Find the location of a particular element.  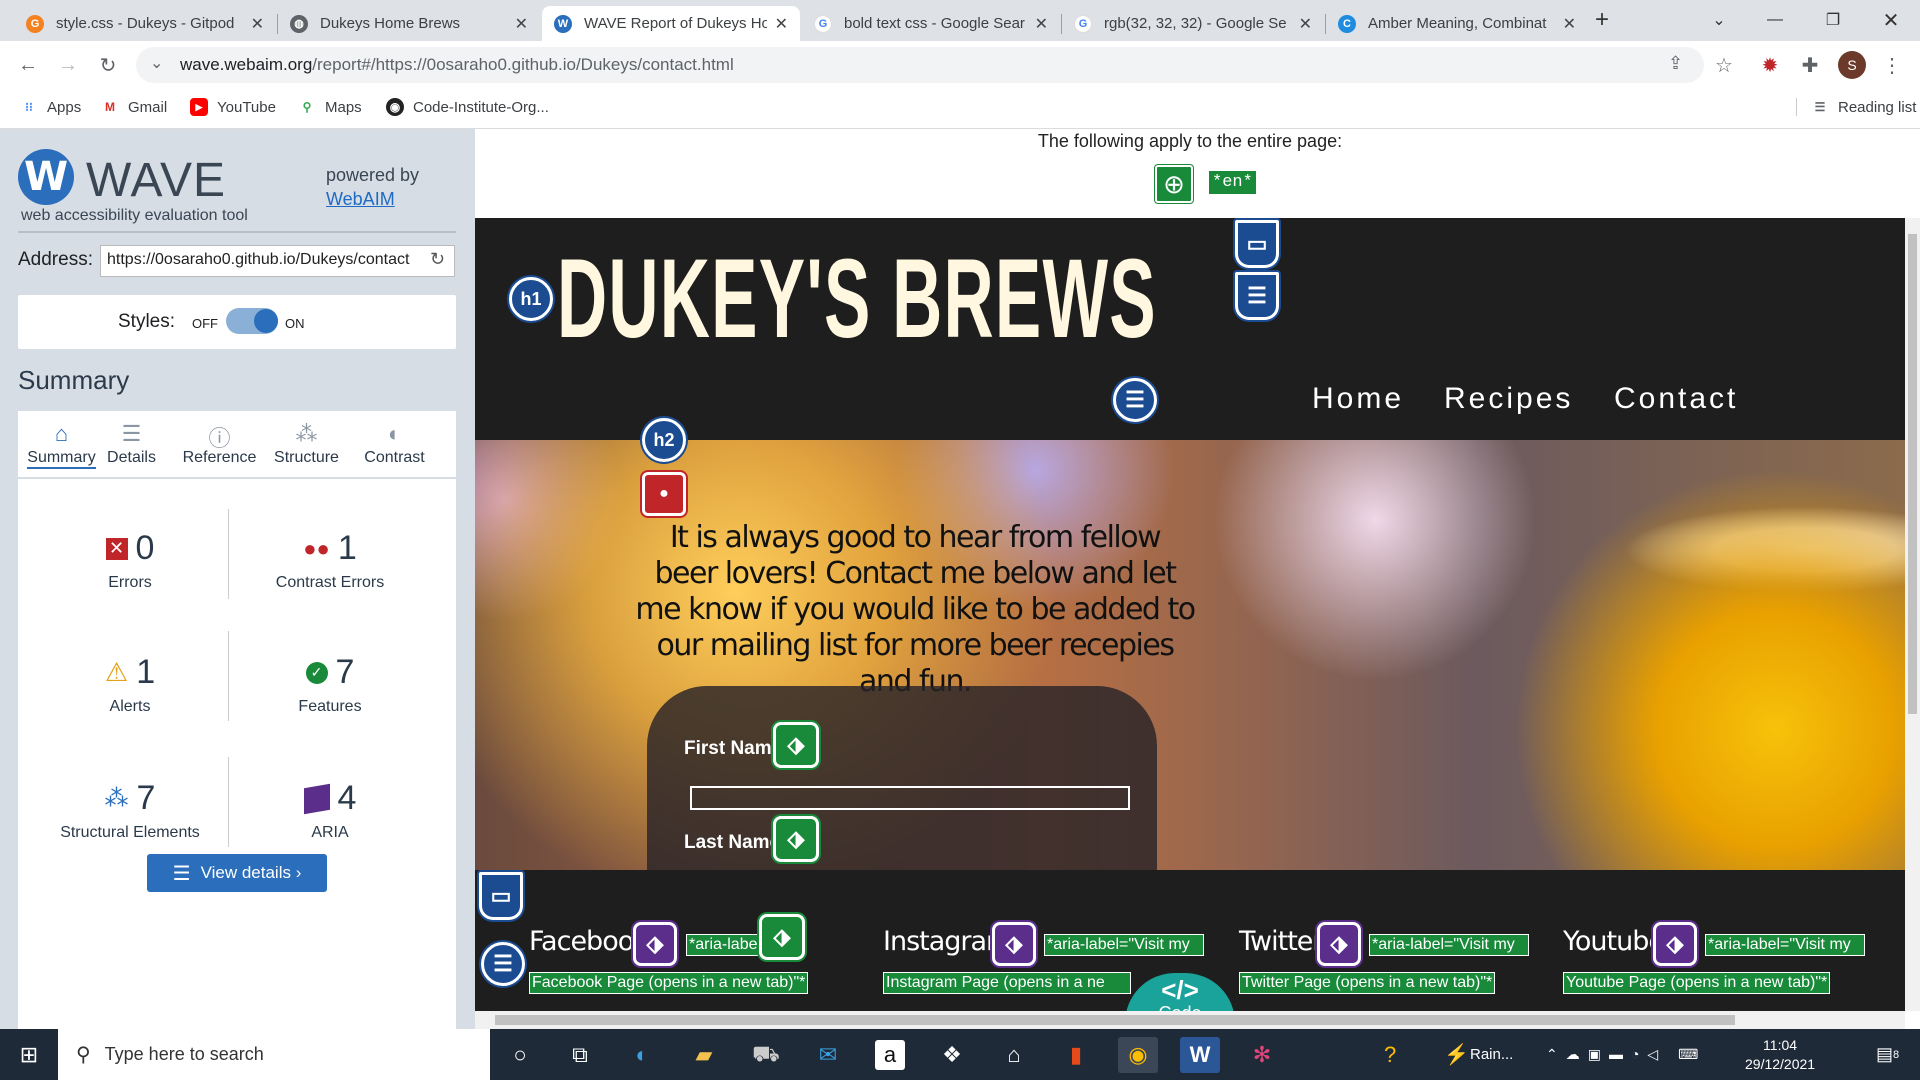

stat-errors: ✕ 0 Errors is located at coordinates (130, 560).